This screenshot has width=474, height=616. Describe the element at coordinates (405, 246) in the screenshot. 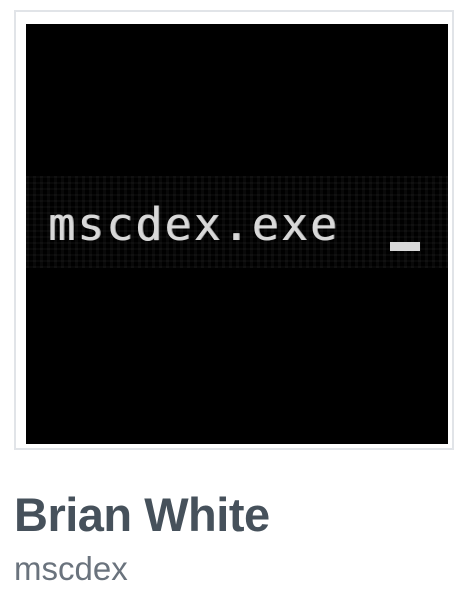

I see `avatar-cursor` at that location.